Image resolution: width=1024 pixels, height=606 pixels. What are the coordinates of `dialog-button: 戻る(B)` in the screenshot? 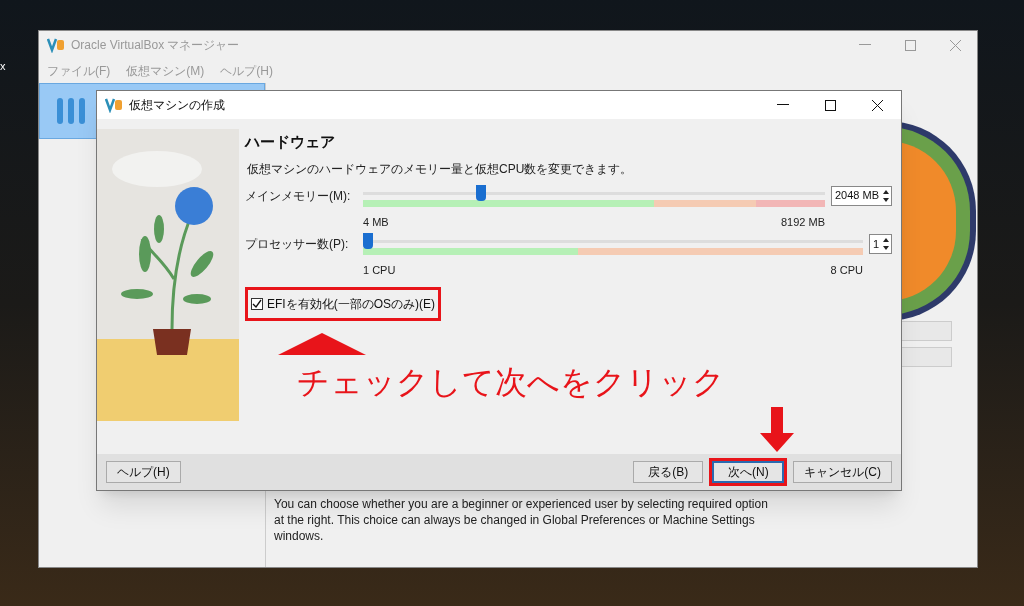 It's located at (668, 472).